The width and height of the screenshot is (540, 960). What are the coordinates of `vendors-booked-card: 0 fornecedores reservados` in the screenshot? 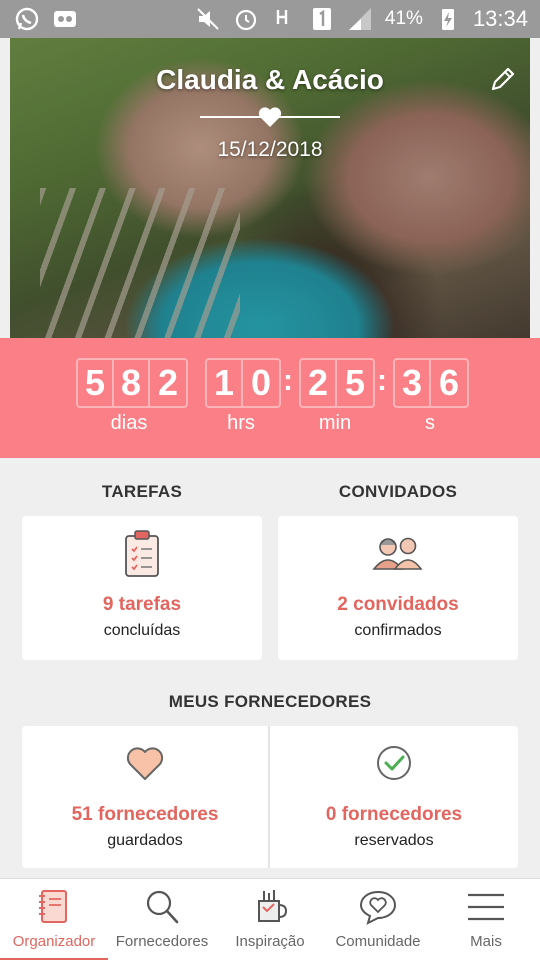 It's located at (394, 797).